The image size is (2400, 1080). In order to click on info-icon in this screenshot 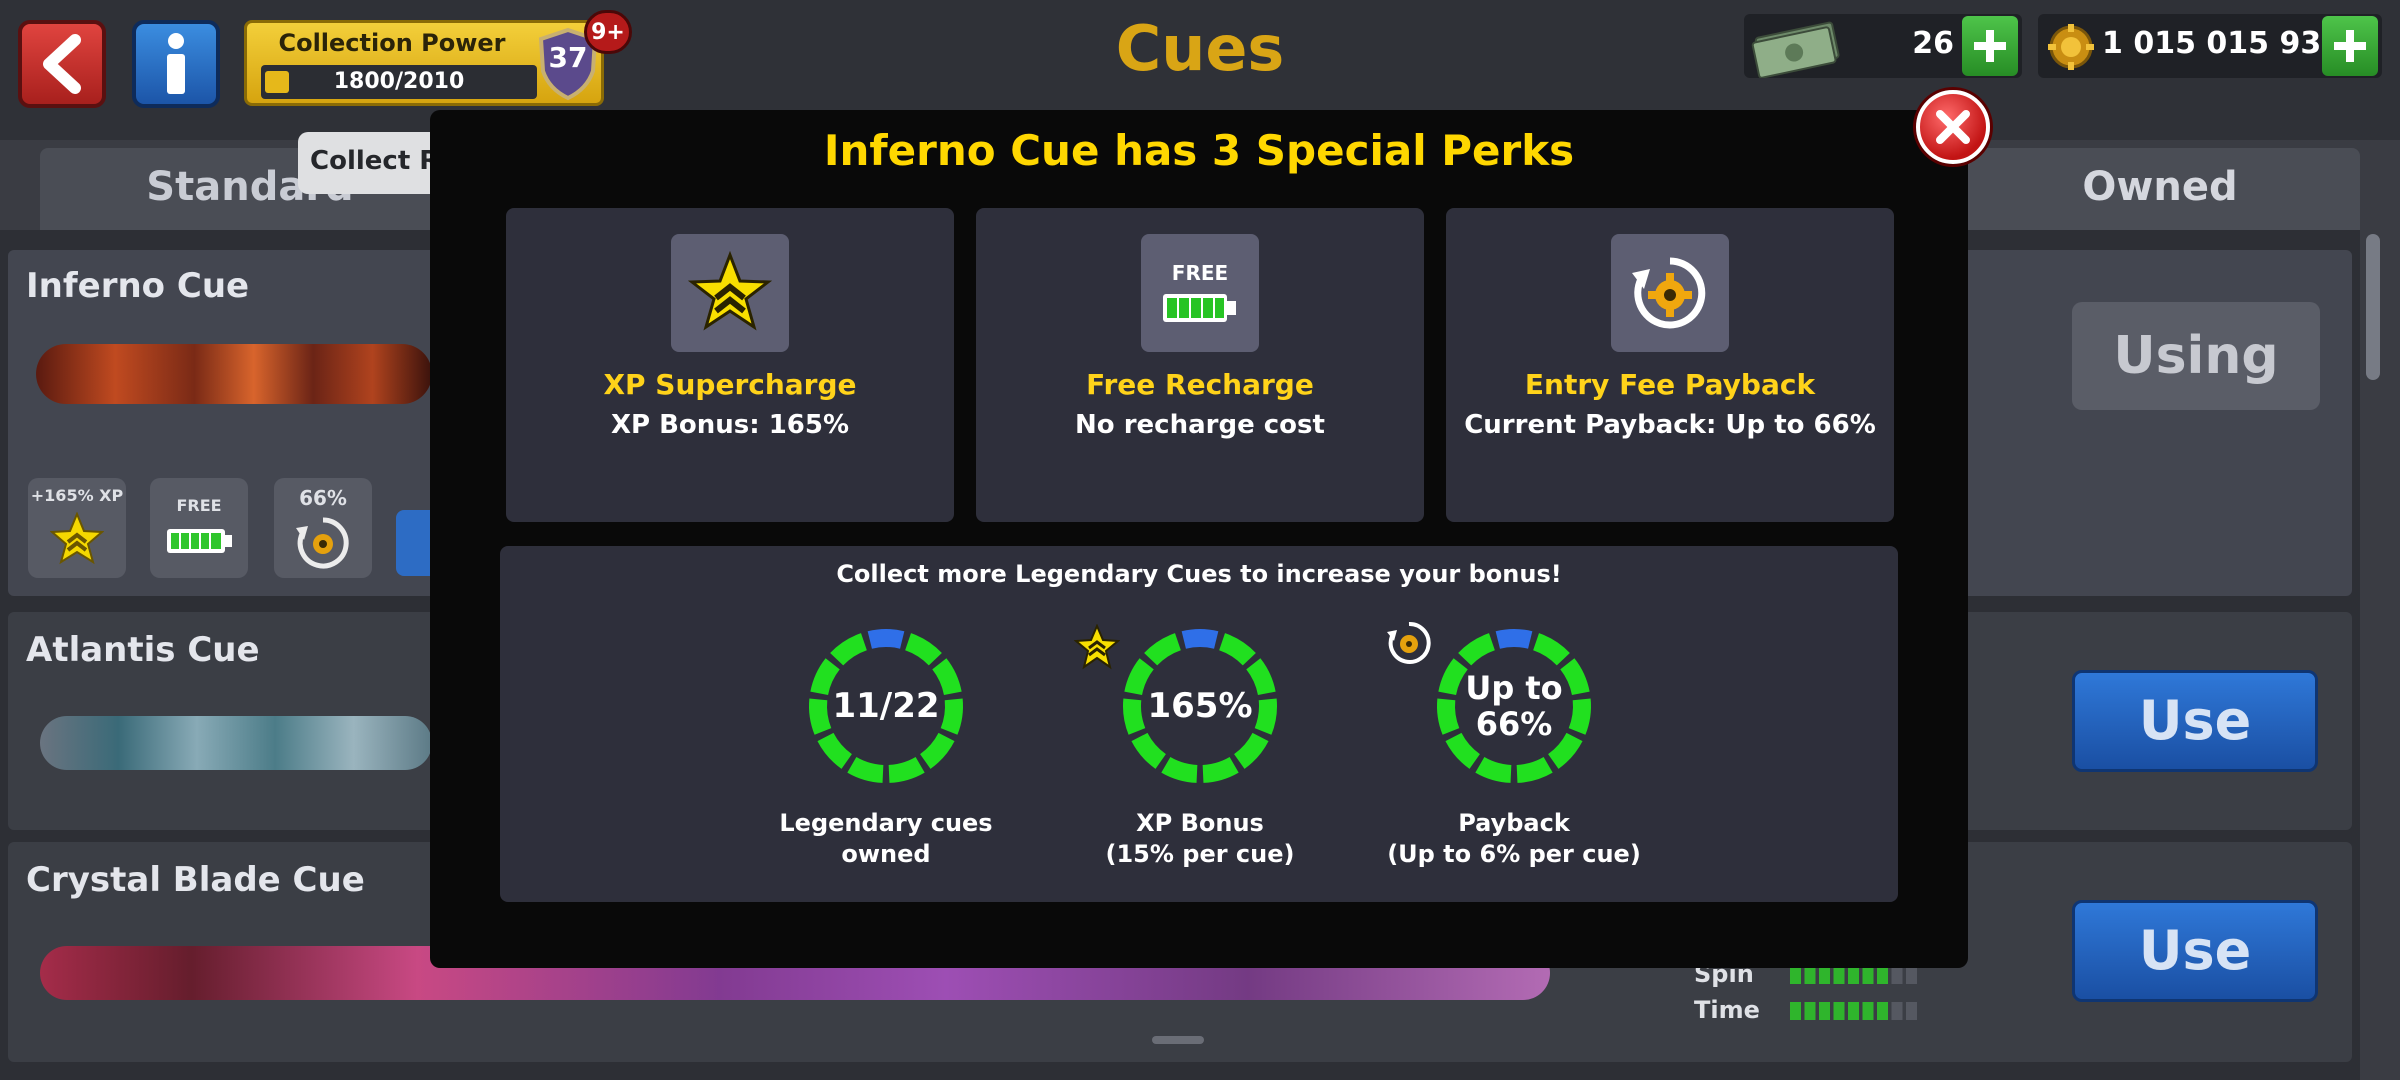, I will do `click(176, 63)`.